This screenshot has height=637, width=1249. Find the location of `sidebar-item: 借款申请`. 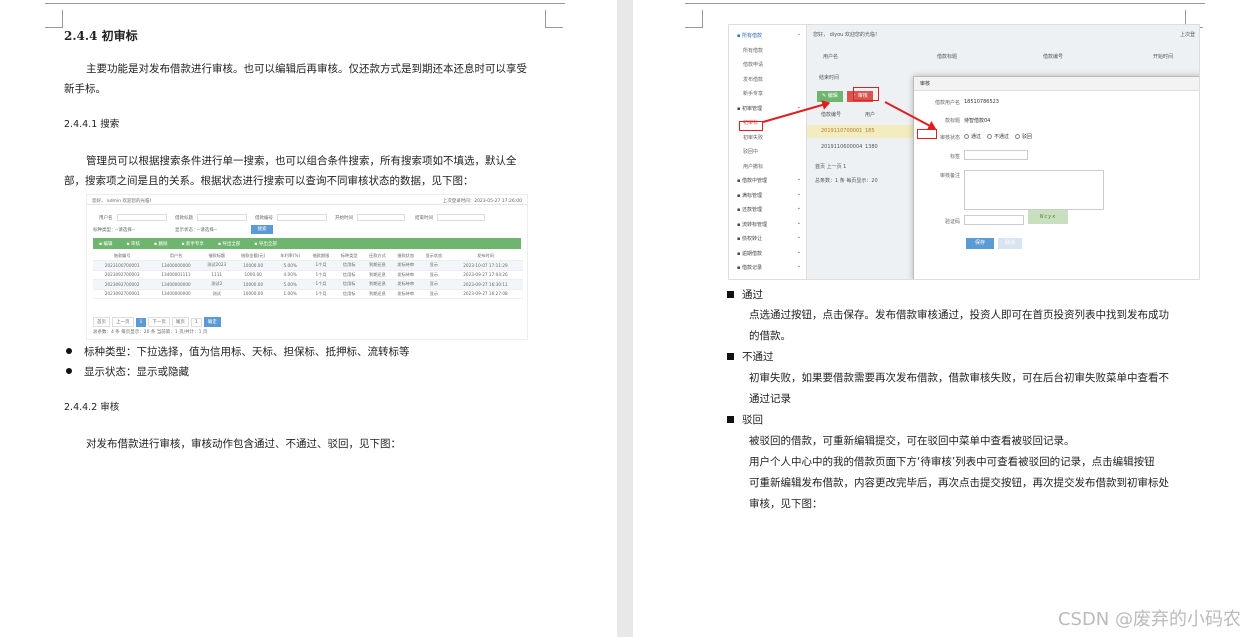

sidebar-item: 借款申请 is located at coordinates (768, 65).